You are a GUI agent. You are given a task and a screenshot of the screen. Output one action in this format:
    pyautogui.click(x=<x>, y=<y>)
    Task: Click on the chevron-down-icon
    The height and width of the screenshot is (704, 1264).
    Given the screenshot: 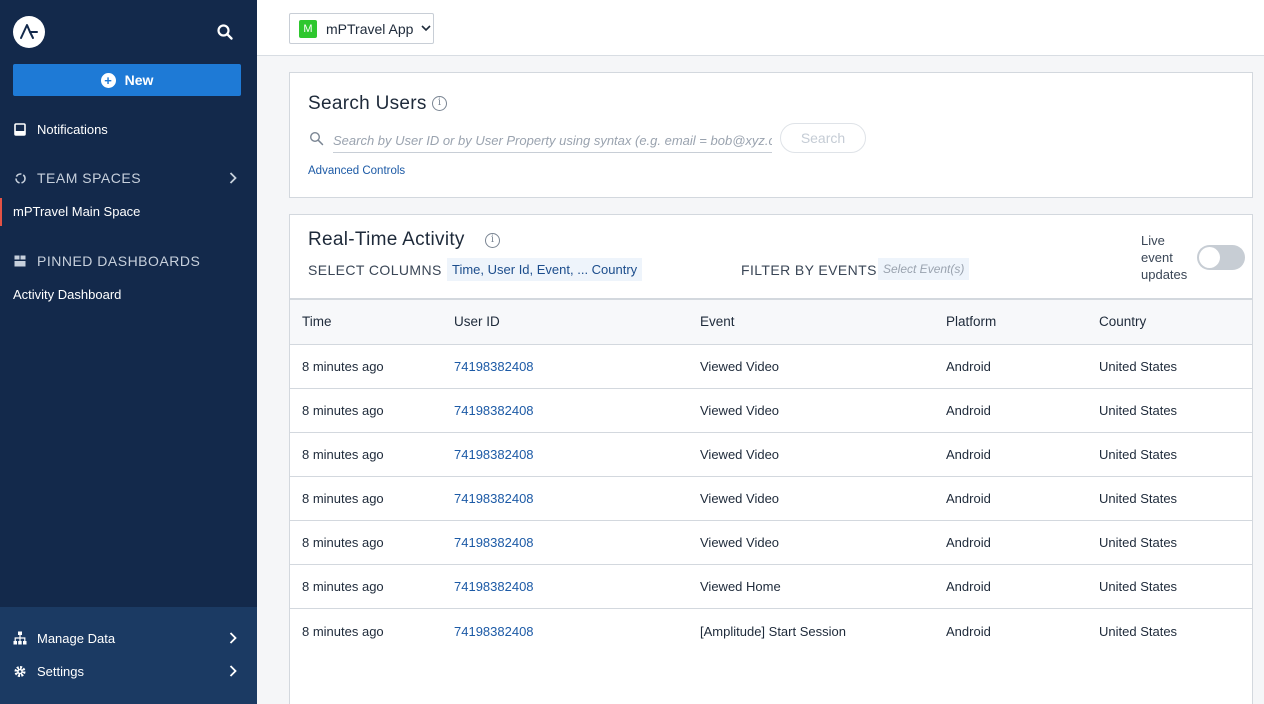 What is the action you would take?
    pyautogui.click(x=426, y=28)
    